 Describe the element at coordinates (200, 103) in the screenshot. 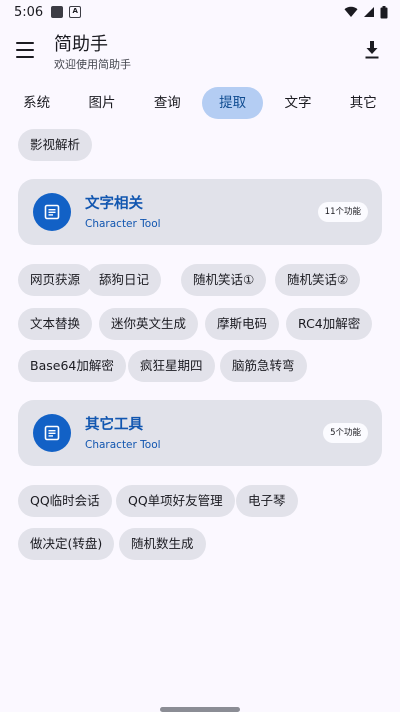

I see `category-tabs: 系统 图片 查询 提取 文字 其它` at that location.